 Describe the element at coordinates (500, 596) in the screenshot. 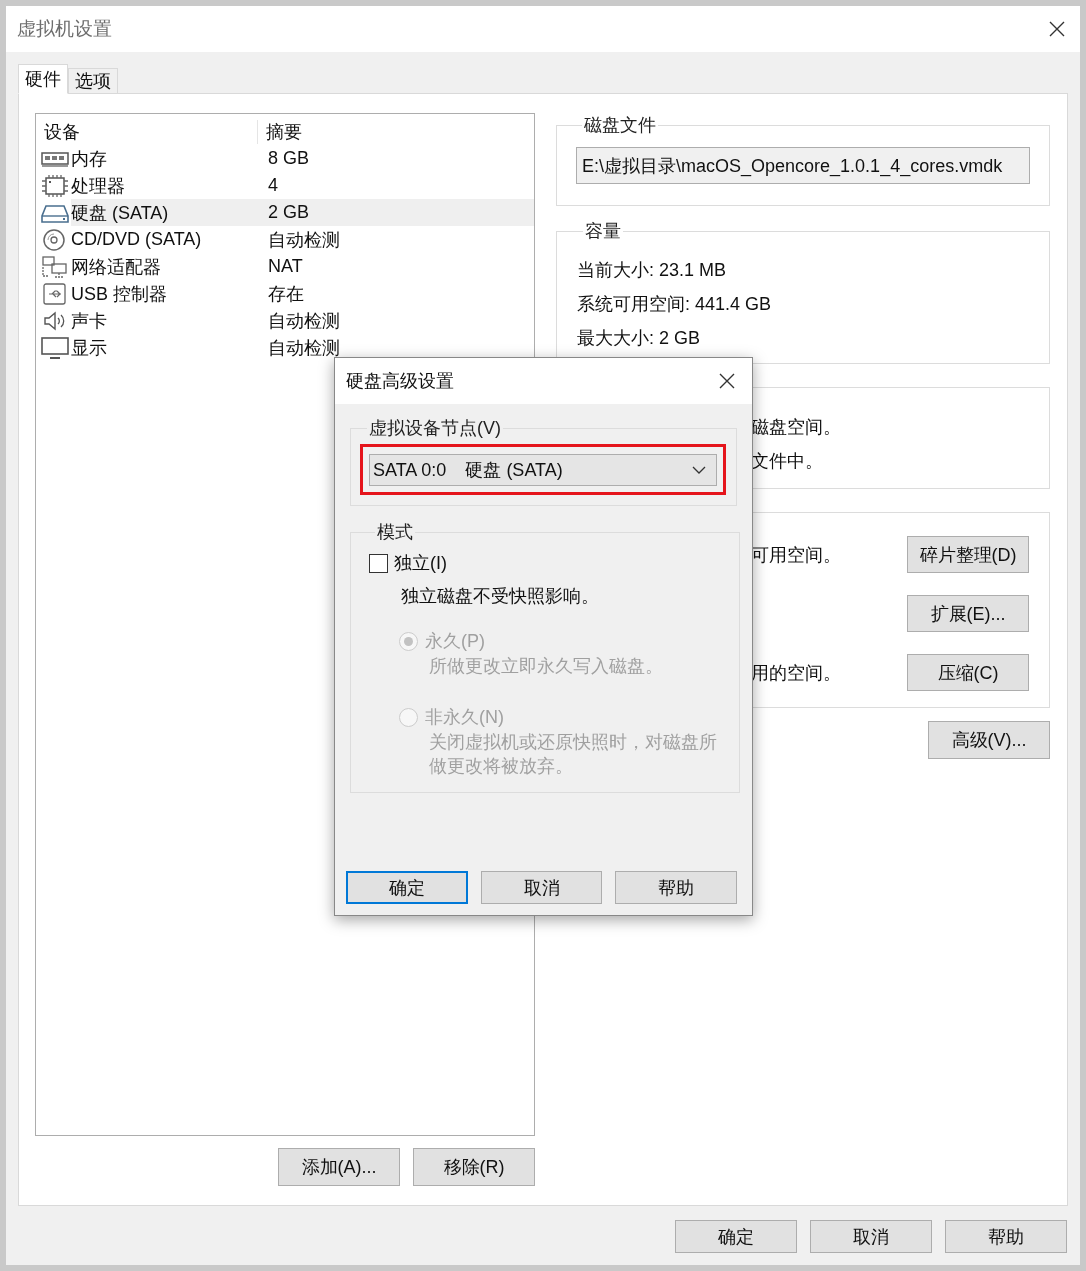

I see `description-text: 独立磁盘不受快照影响。` at that location.